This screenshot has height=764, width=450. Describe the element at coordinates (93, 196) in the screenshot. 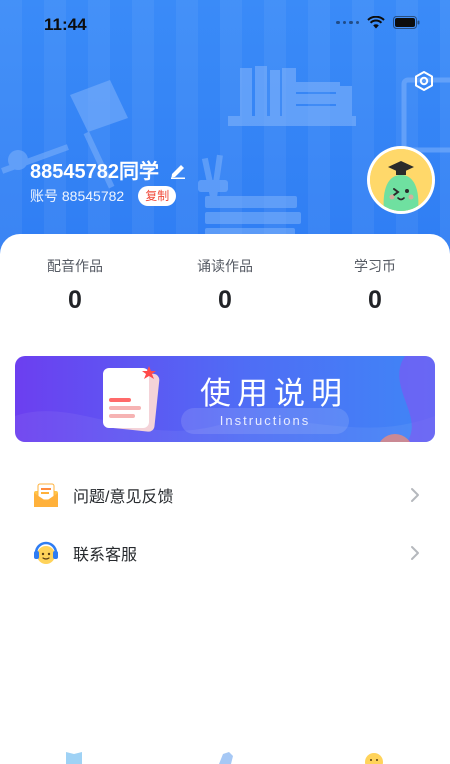

I see `account-number: 88545782` at that location.